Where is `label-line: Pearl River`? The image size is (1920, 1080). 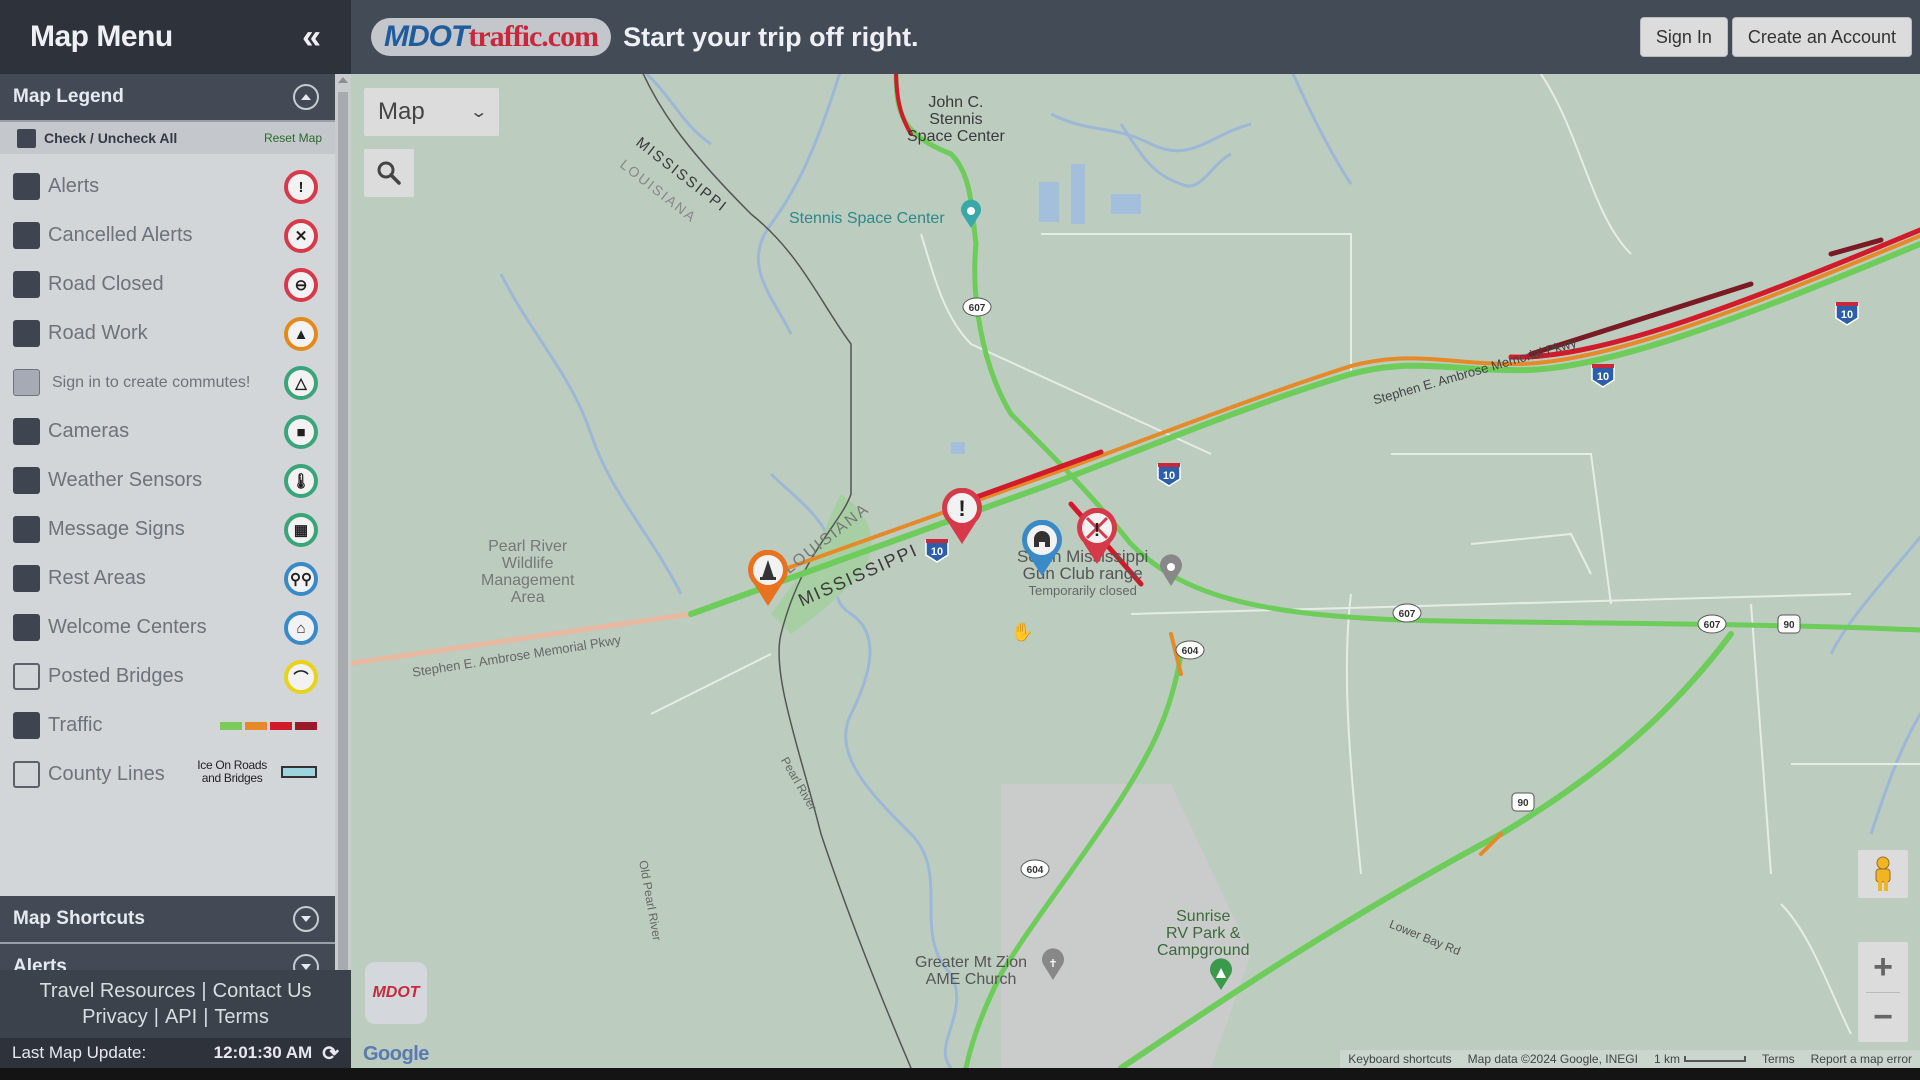 label-line: Pearl River is located at coordinates (528, 546).